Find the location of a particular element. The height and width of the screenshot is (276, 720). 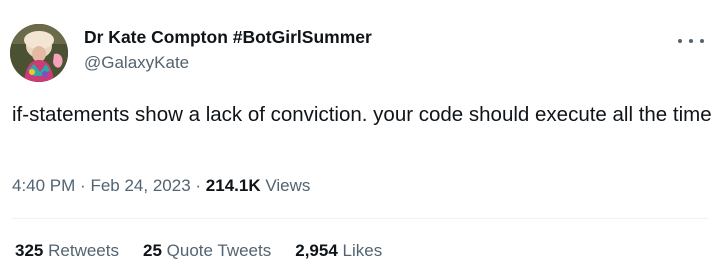

likes-stat: 2,954 Likes is located at coordinates (338, 251).